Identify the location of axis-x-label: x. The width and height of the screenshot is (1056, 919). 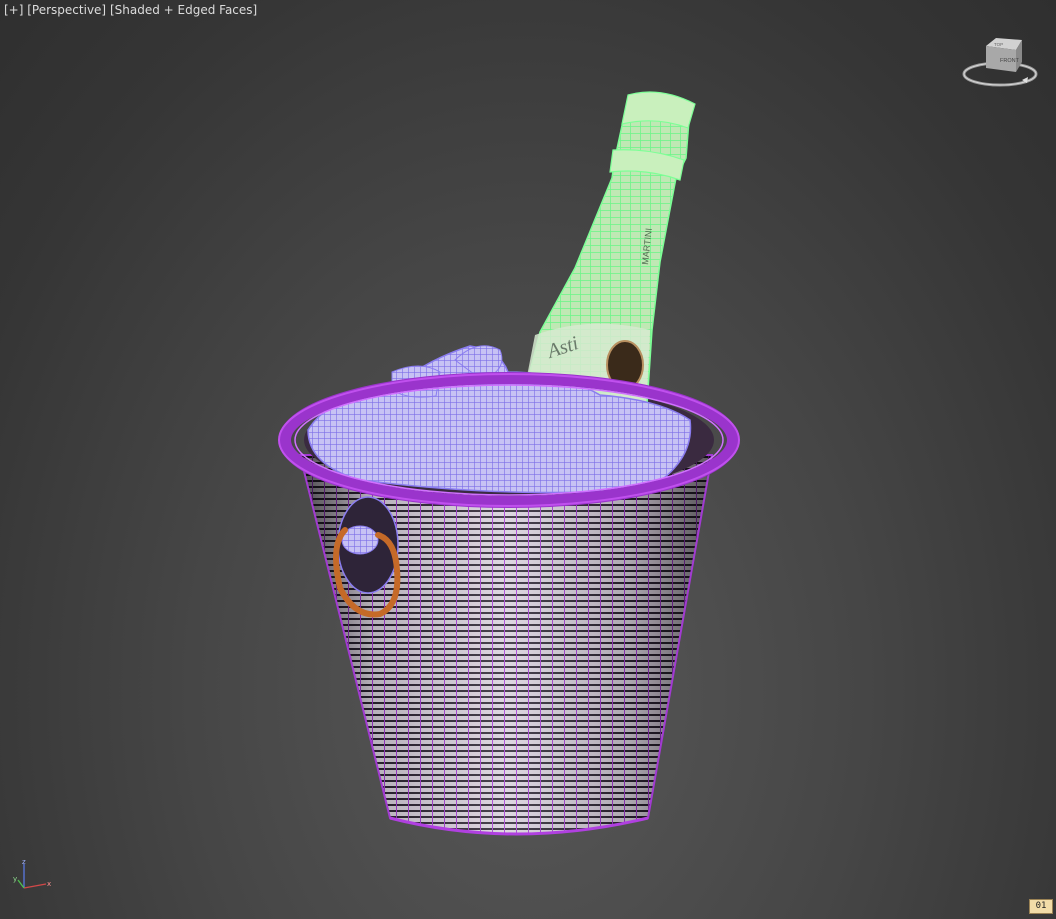
(49, 884).